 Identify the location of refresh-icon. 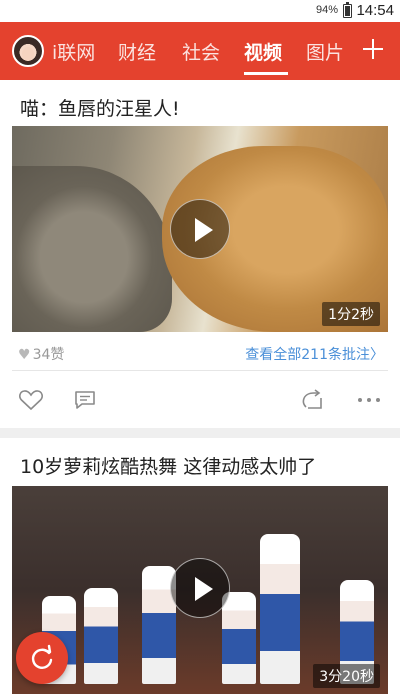
(42, 656).